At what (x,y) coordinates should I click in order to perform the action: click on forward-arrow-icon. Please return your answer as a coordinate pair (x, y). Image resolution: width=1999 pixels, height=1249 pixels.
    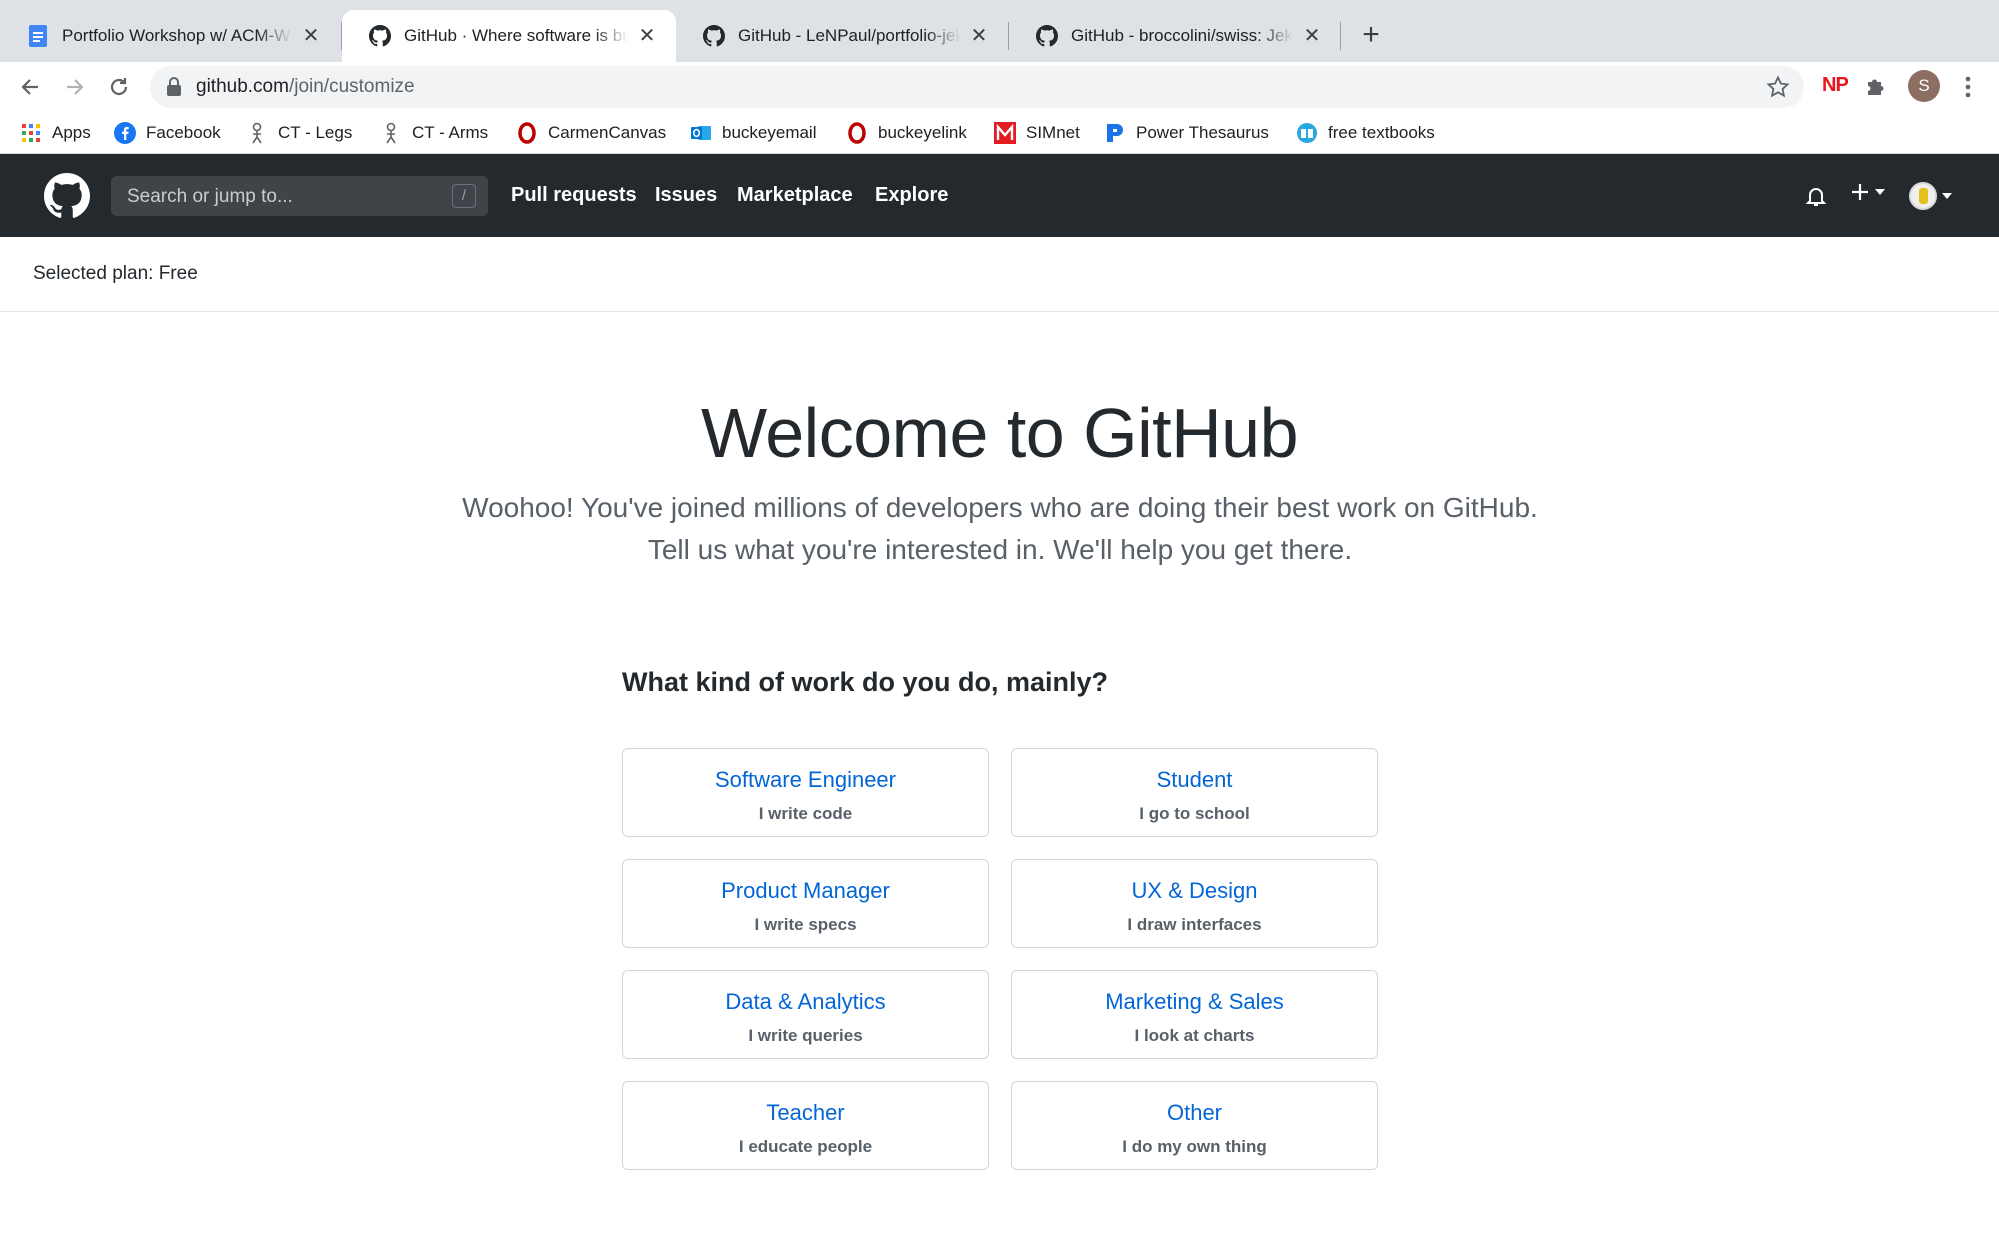
    Looking at the image, I should click on (75, 87).